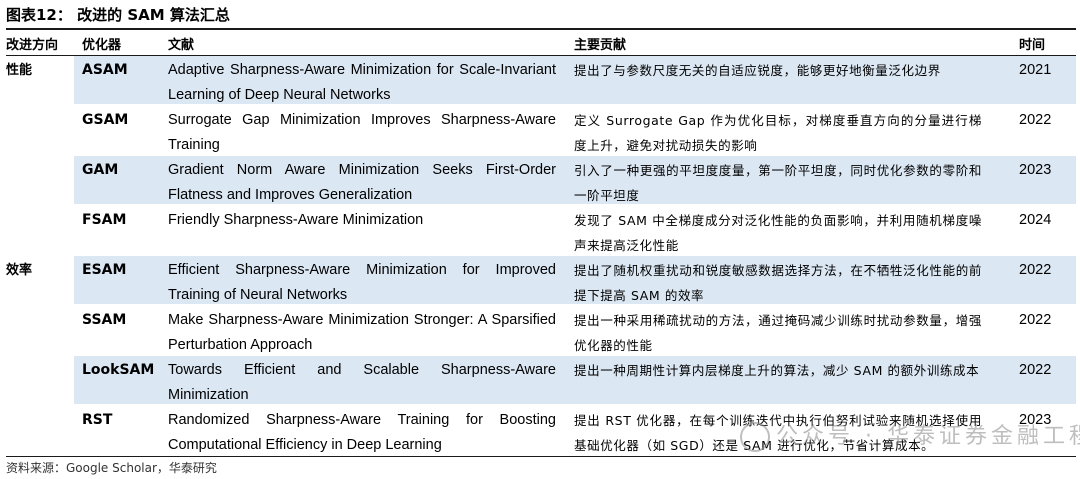 The height and width of the screenshot is (479, 1080). What do you see at coordinates (778, 183) in the screenshot?
I see `cell-contribution: 引入了一种更强的平坦度度量，第一阶平坦度，同时优化参数的零阶和一阶平坦度` at bounding box center [778, 183].